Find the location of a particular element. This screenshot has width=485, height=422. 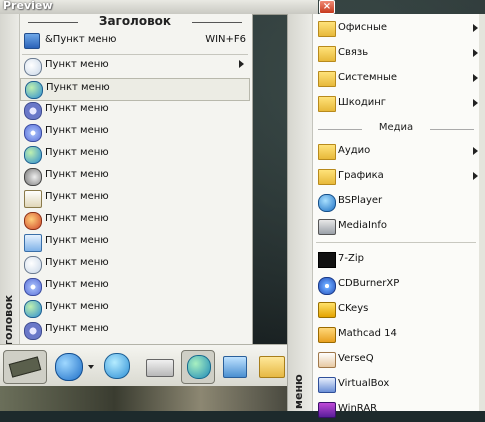

quick-launch-toolbar is located at coordinates (143, 365).